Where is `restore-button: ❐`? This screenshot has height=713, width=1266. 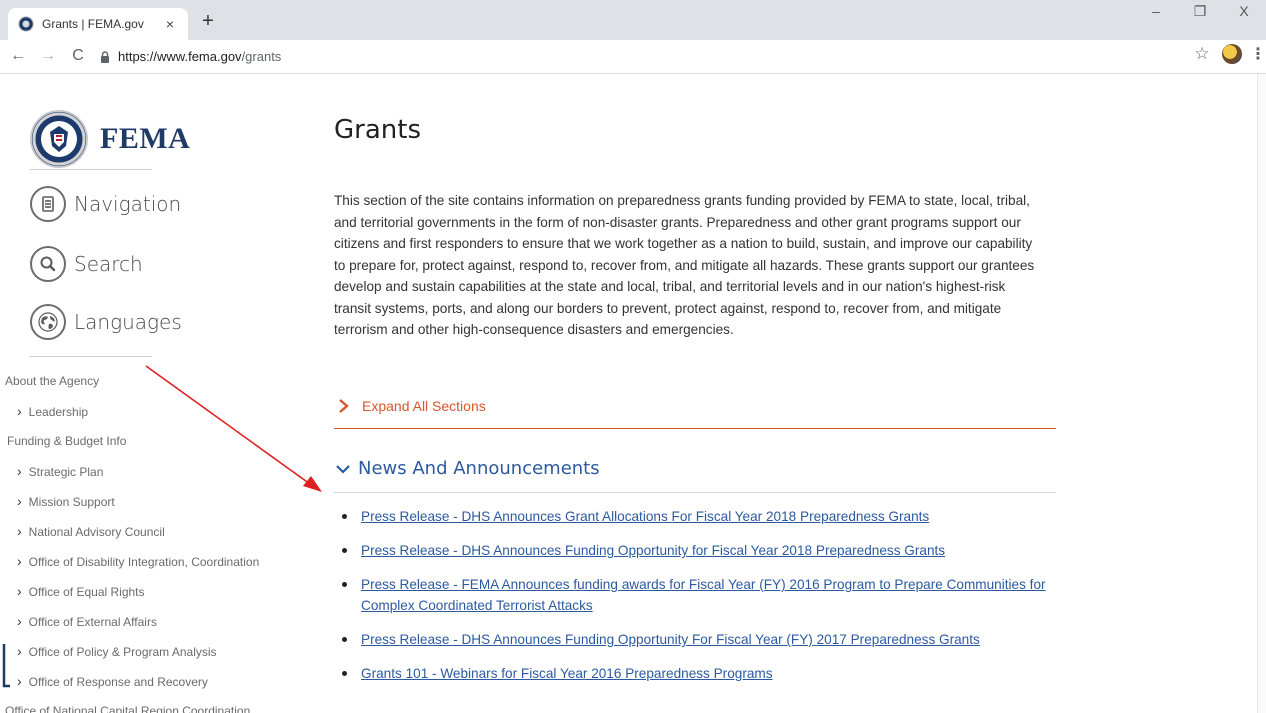 restore-button: ❐ is located at coordinates (1200, 14).